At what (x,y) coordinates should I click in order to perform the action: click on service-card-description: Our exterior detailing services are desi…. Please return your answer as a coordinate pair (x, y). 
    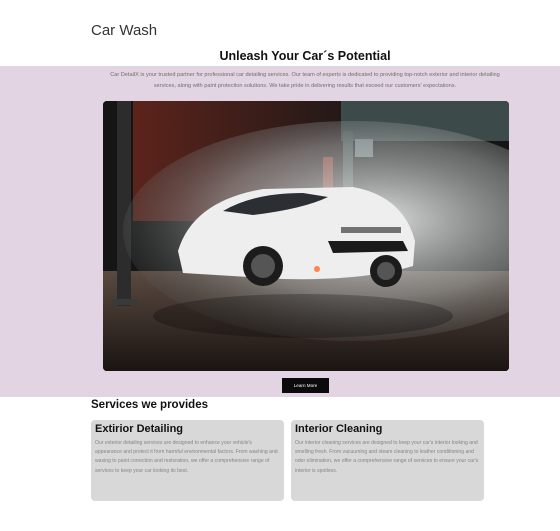
    Looking at the image, I should click on (186, 457).